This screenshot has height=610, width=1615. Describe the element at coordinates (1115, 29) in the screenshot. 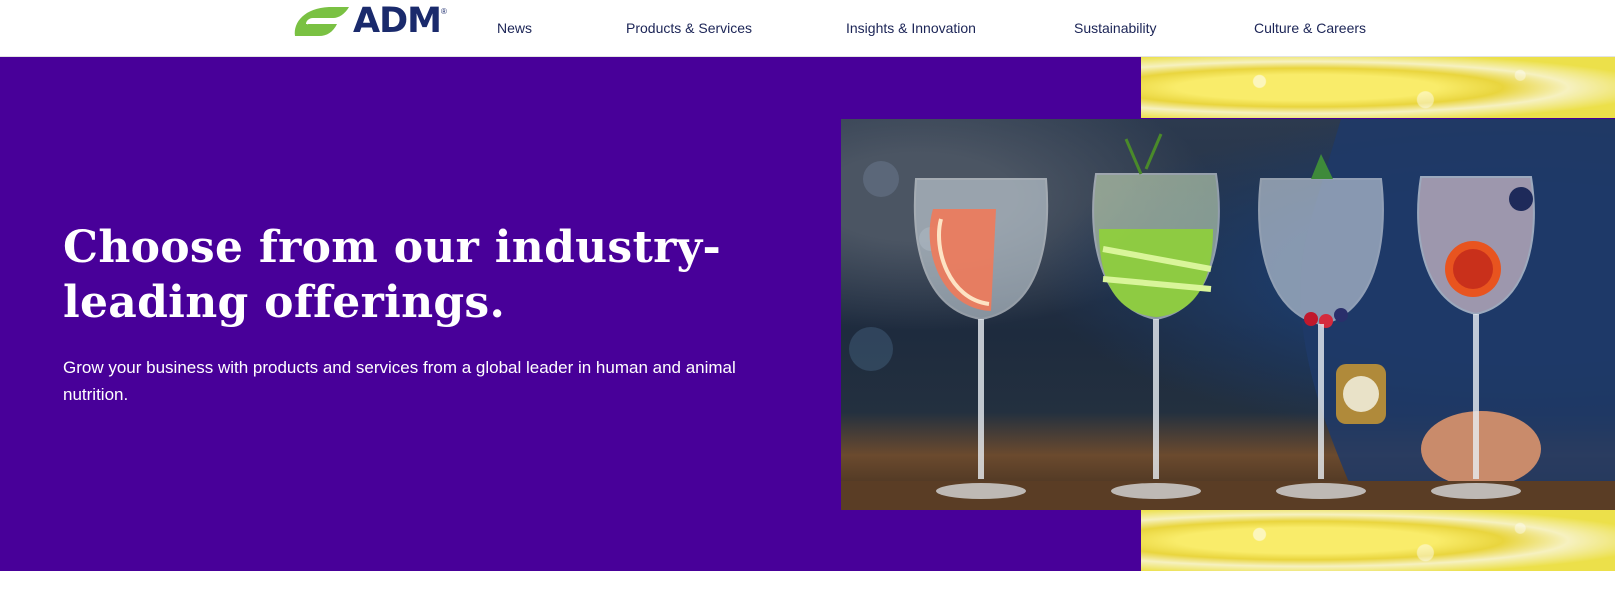

I see `nav-item-sustainability: Sustainability` at that location.